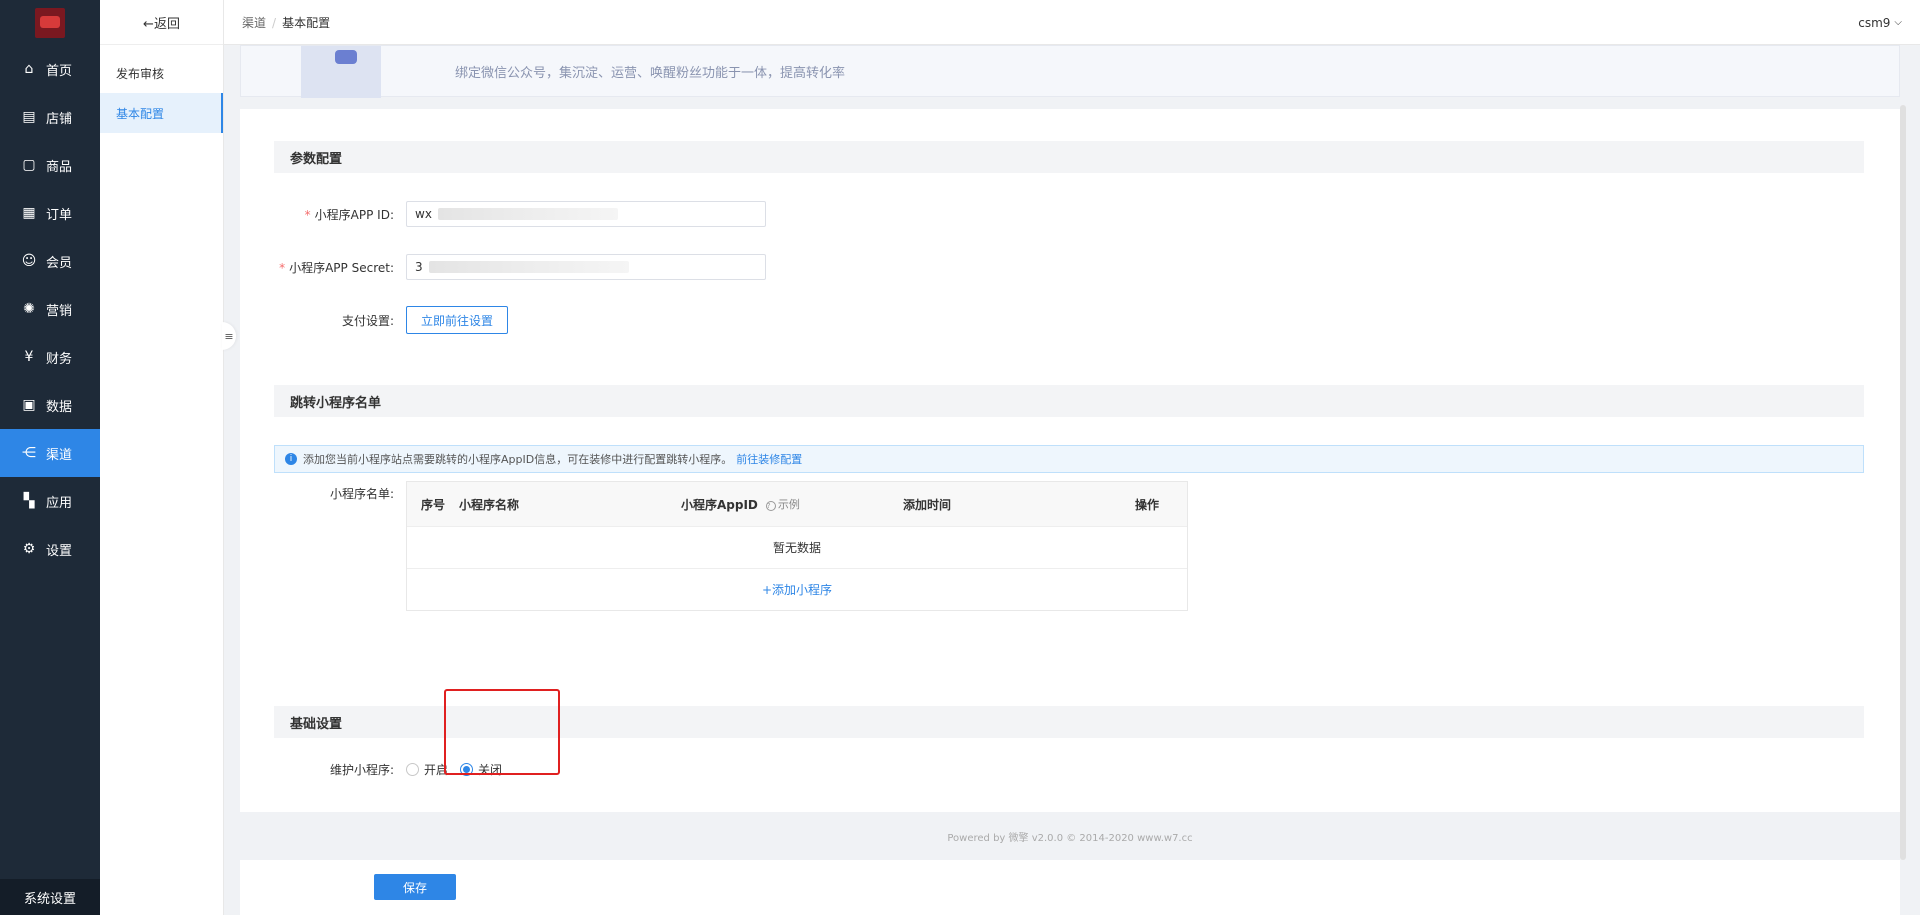 Image resolution: width=1920 pixels, height=915 pixels. What do you see at coordinates (502, 732) in the screenshot?
I see `highlight-annotation-box` at bounding box center [502, 732].